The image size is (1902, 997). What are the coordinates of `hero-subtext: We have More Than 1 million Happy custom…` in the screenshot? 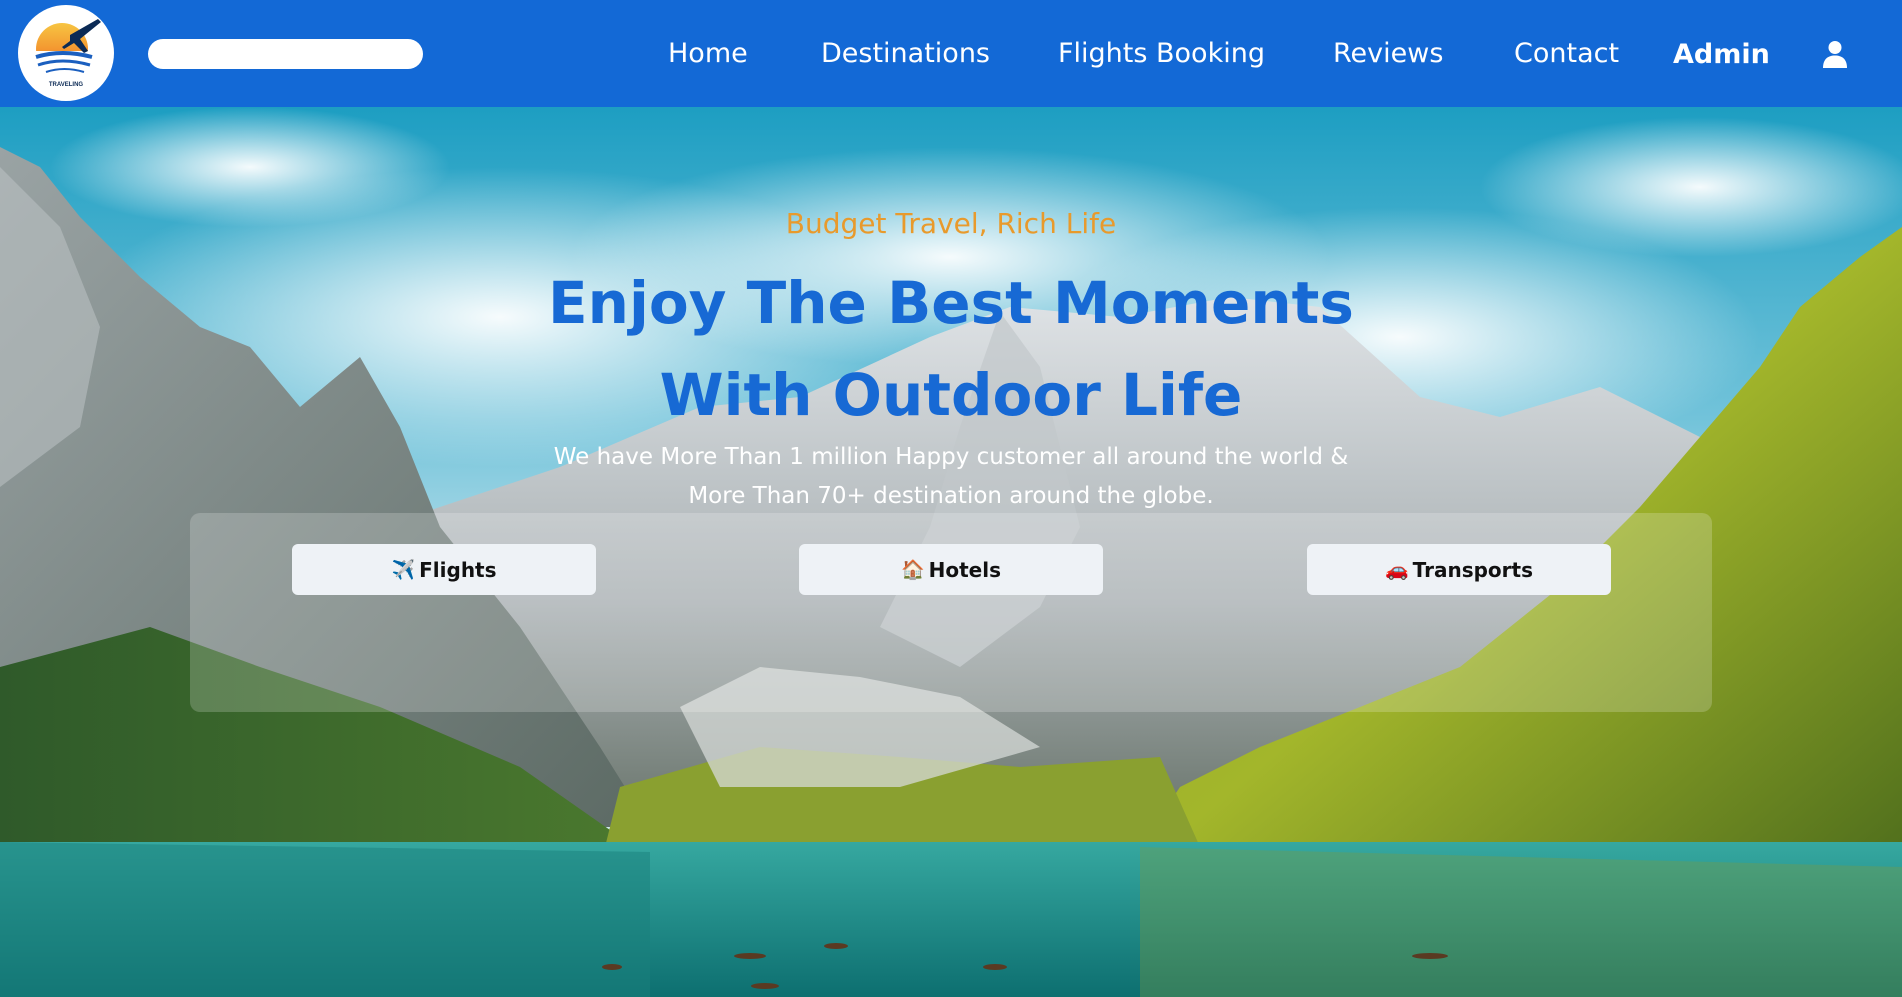 It's located at (951, 477).